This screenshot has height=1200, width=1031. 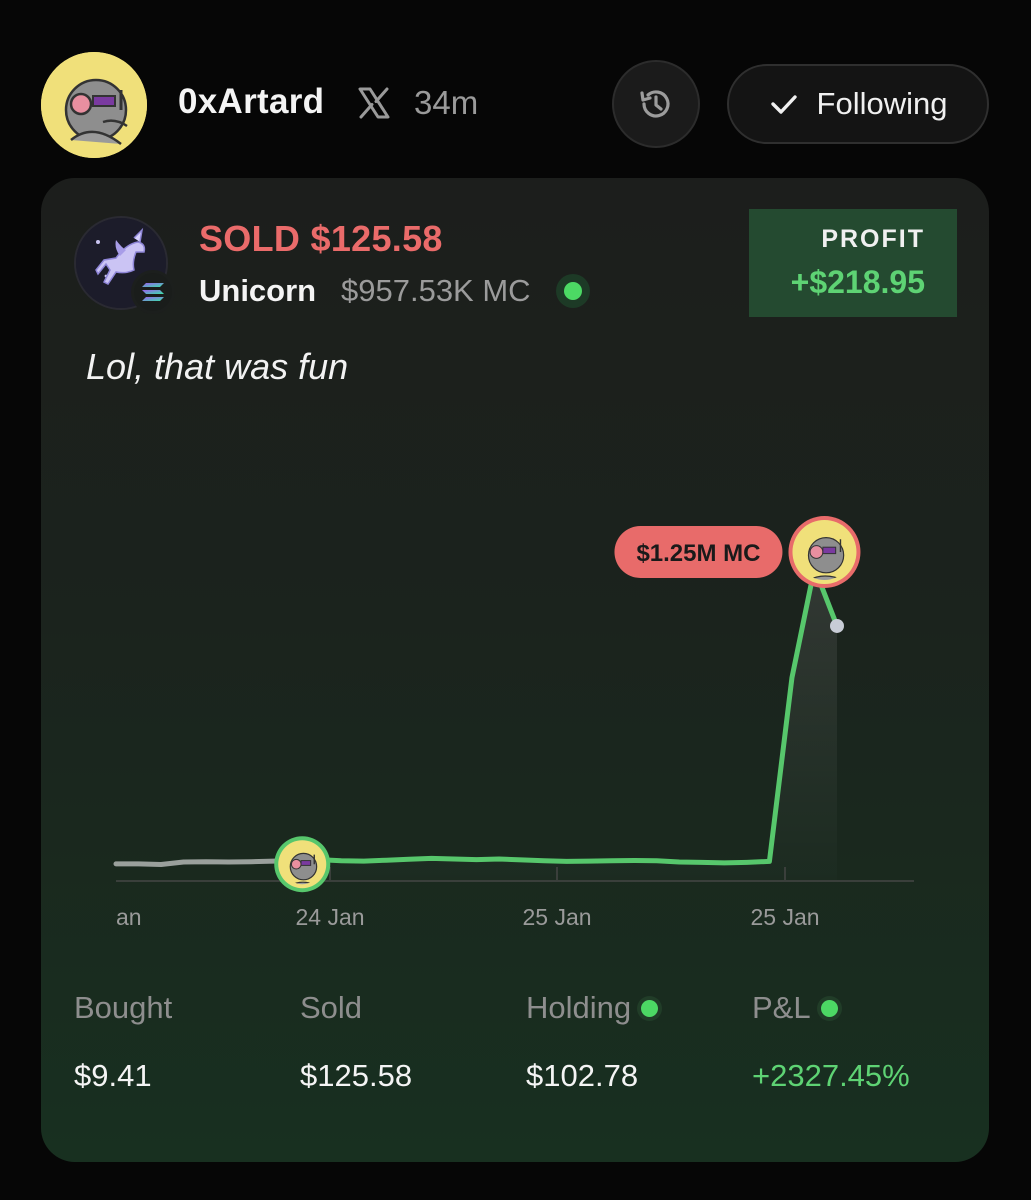 I want to click on history-button, so click(x=656, y=104).